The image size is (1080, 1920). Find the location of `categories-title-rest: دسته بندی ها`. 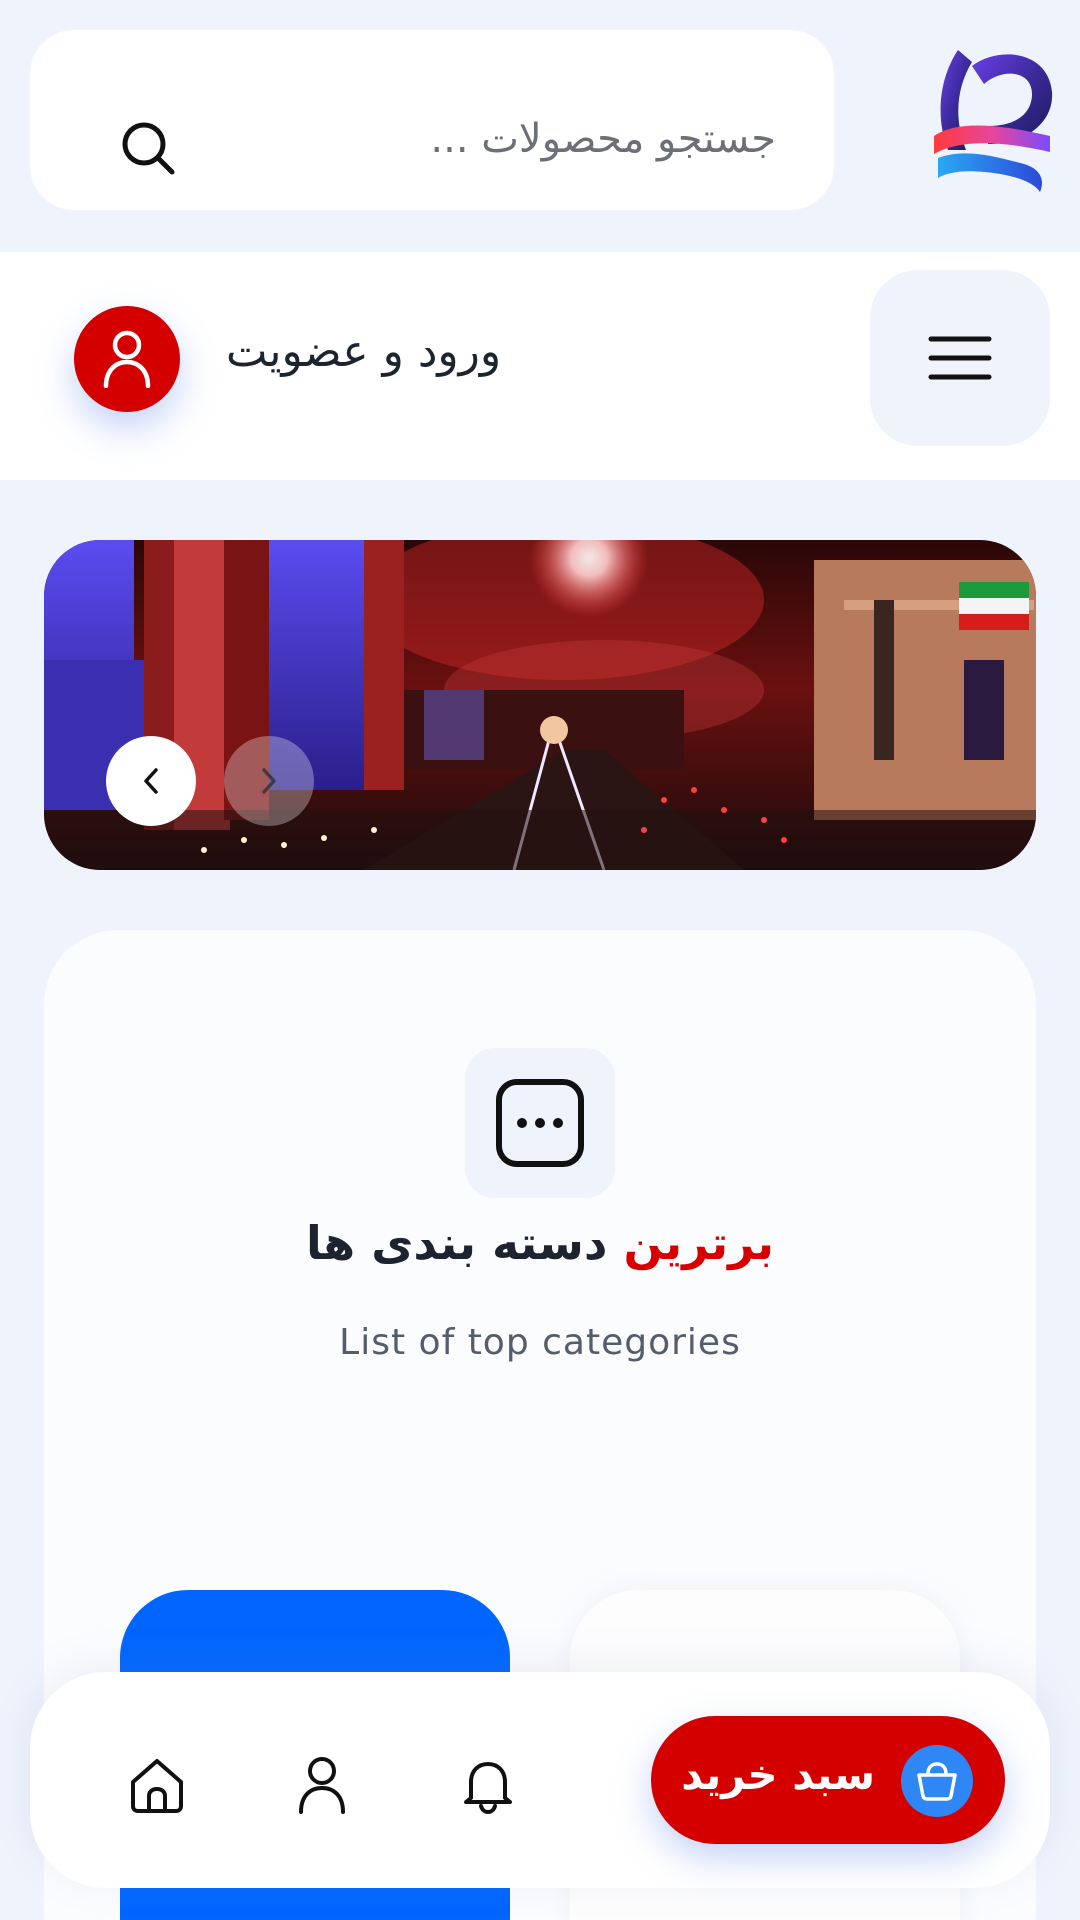

categories-title-rest: دسته بندی ها is located at coordinates (457, 1243).